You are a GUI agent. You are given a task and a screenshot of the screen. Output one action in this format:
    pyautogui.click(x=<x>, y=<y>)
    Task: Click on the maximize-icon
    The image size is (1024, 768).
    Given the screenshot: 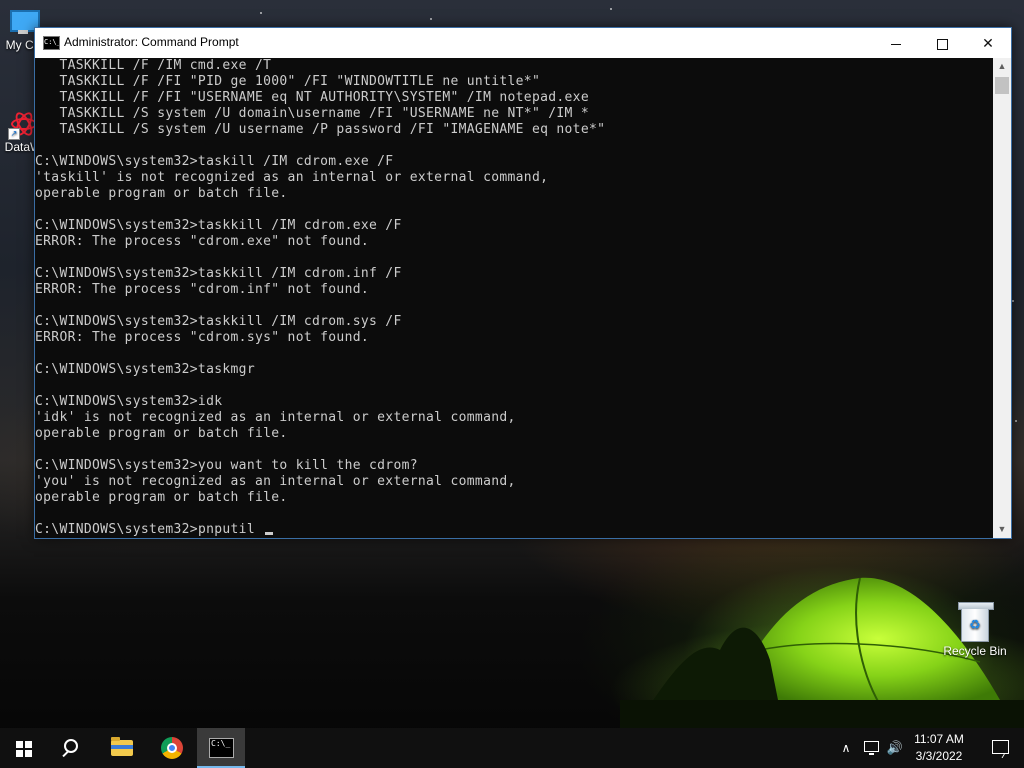 What is the action you would take?
    pyautogui.click(x=942, y=44)
    